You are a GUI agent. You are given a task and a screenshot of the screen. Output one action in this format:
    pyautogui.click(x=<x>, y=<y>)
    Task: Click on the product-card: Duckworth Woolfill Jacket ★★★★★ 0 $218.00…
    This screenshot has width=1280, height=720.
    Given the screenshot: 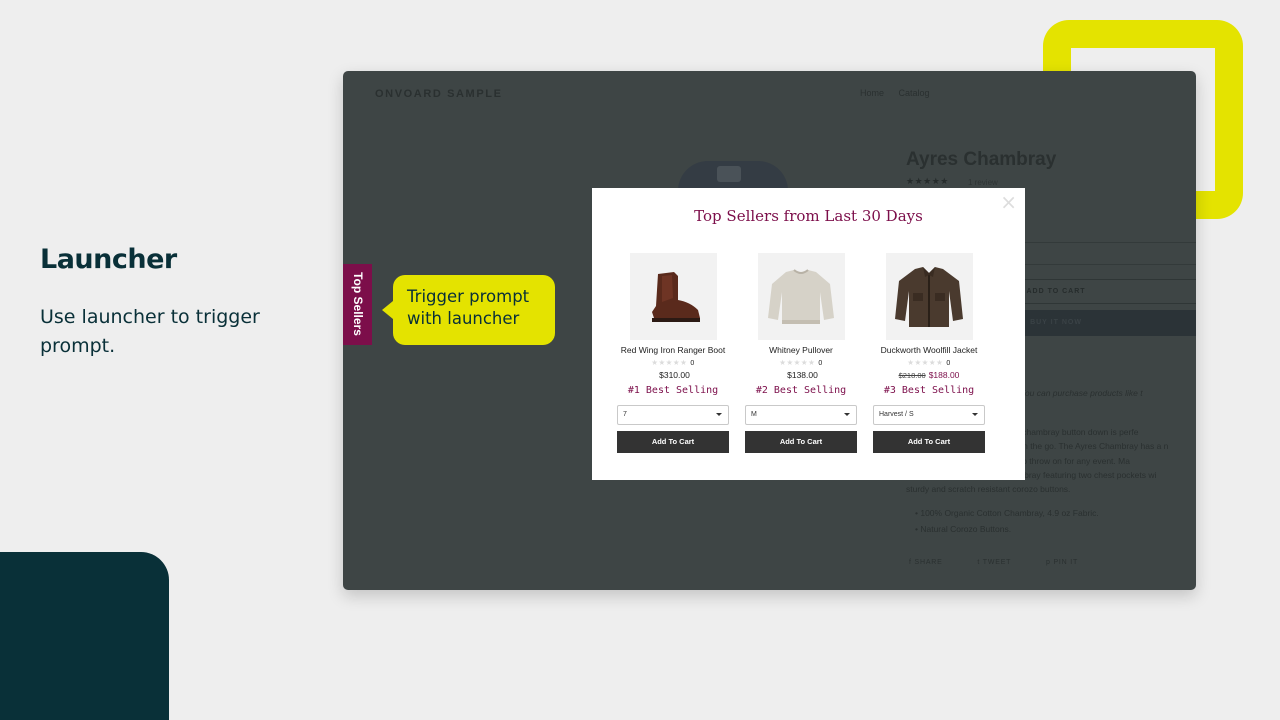 What is the action you would take?
    pyautogui.click(x=929, y=353)
    